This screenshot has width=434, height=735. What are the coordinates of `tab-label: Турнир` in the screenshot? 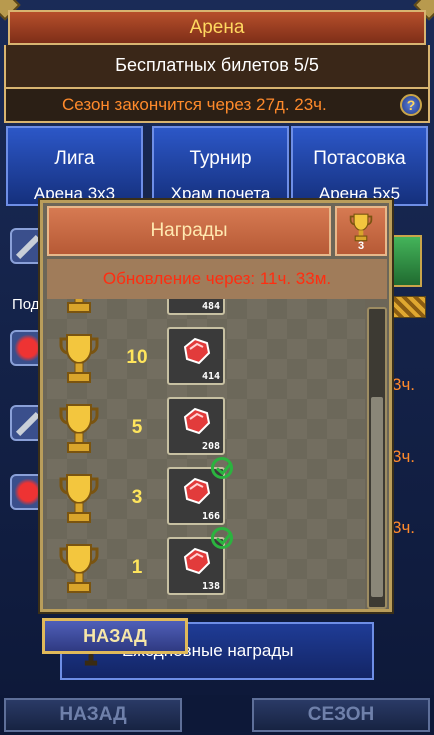 It's located at (220, 158).